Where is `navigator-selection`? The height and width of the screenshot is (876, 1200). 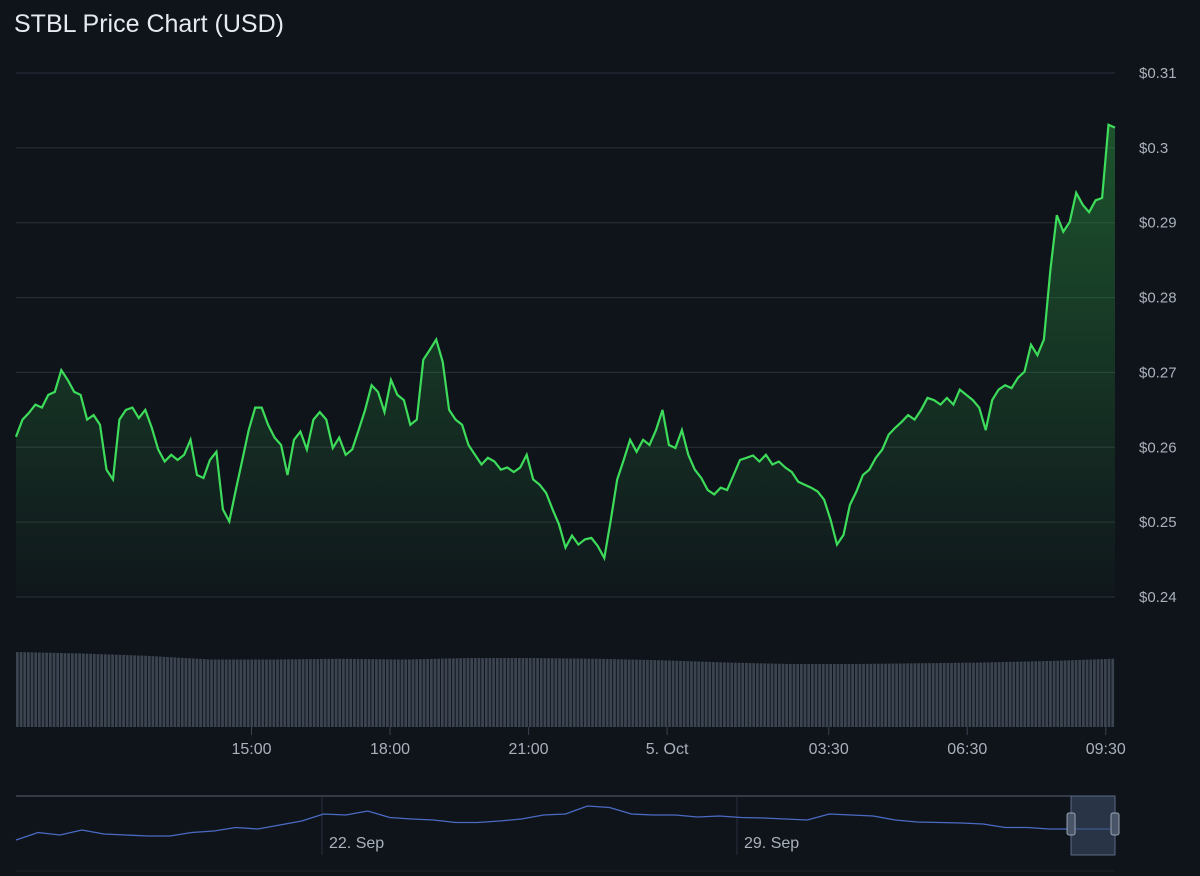 navigator-selection is located at coordinates (1093, 825).